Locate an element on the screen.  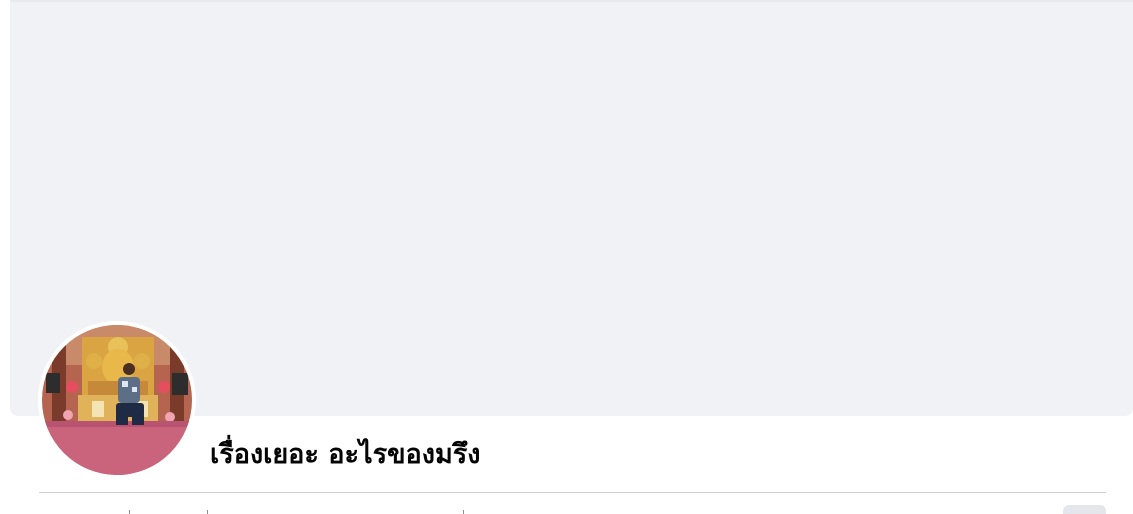
profile-name: เรื่องเยอะ อะไรของมรึง is located at coordinates (345, 454).